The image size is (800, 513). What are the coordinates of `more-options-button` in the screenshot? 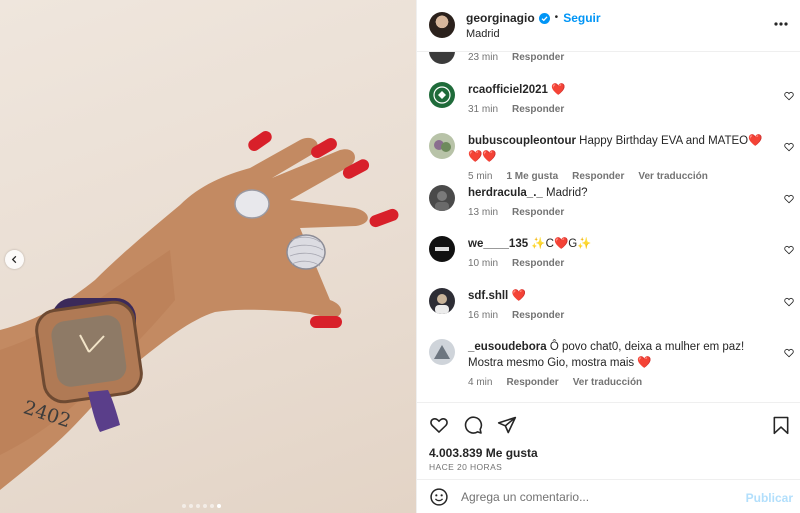 It's located at (781, 24).